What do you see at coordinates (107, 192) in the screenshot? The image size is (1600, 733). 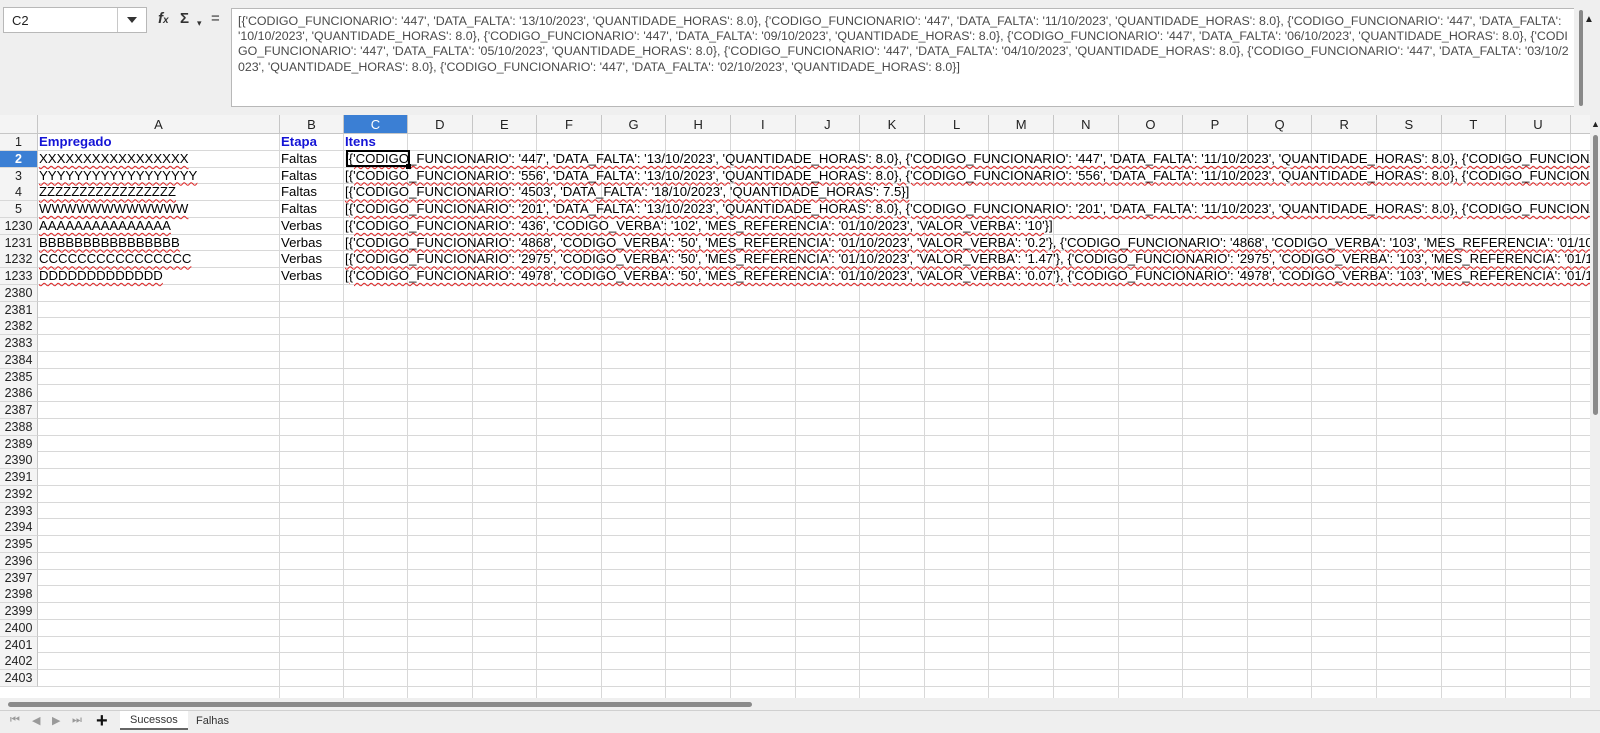 I see `cell-a4: ZZZZZZZZZZZZZZZZZ` at bounding box center [107, 192].